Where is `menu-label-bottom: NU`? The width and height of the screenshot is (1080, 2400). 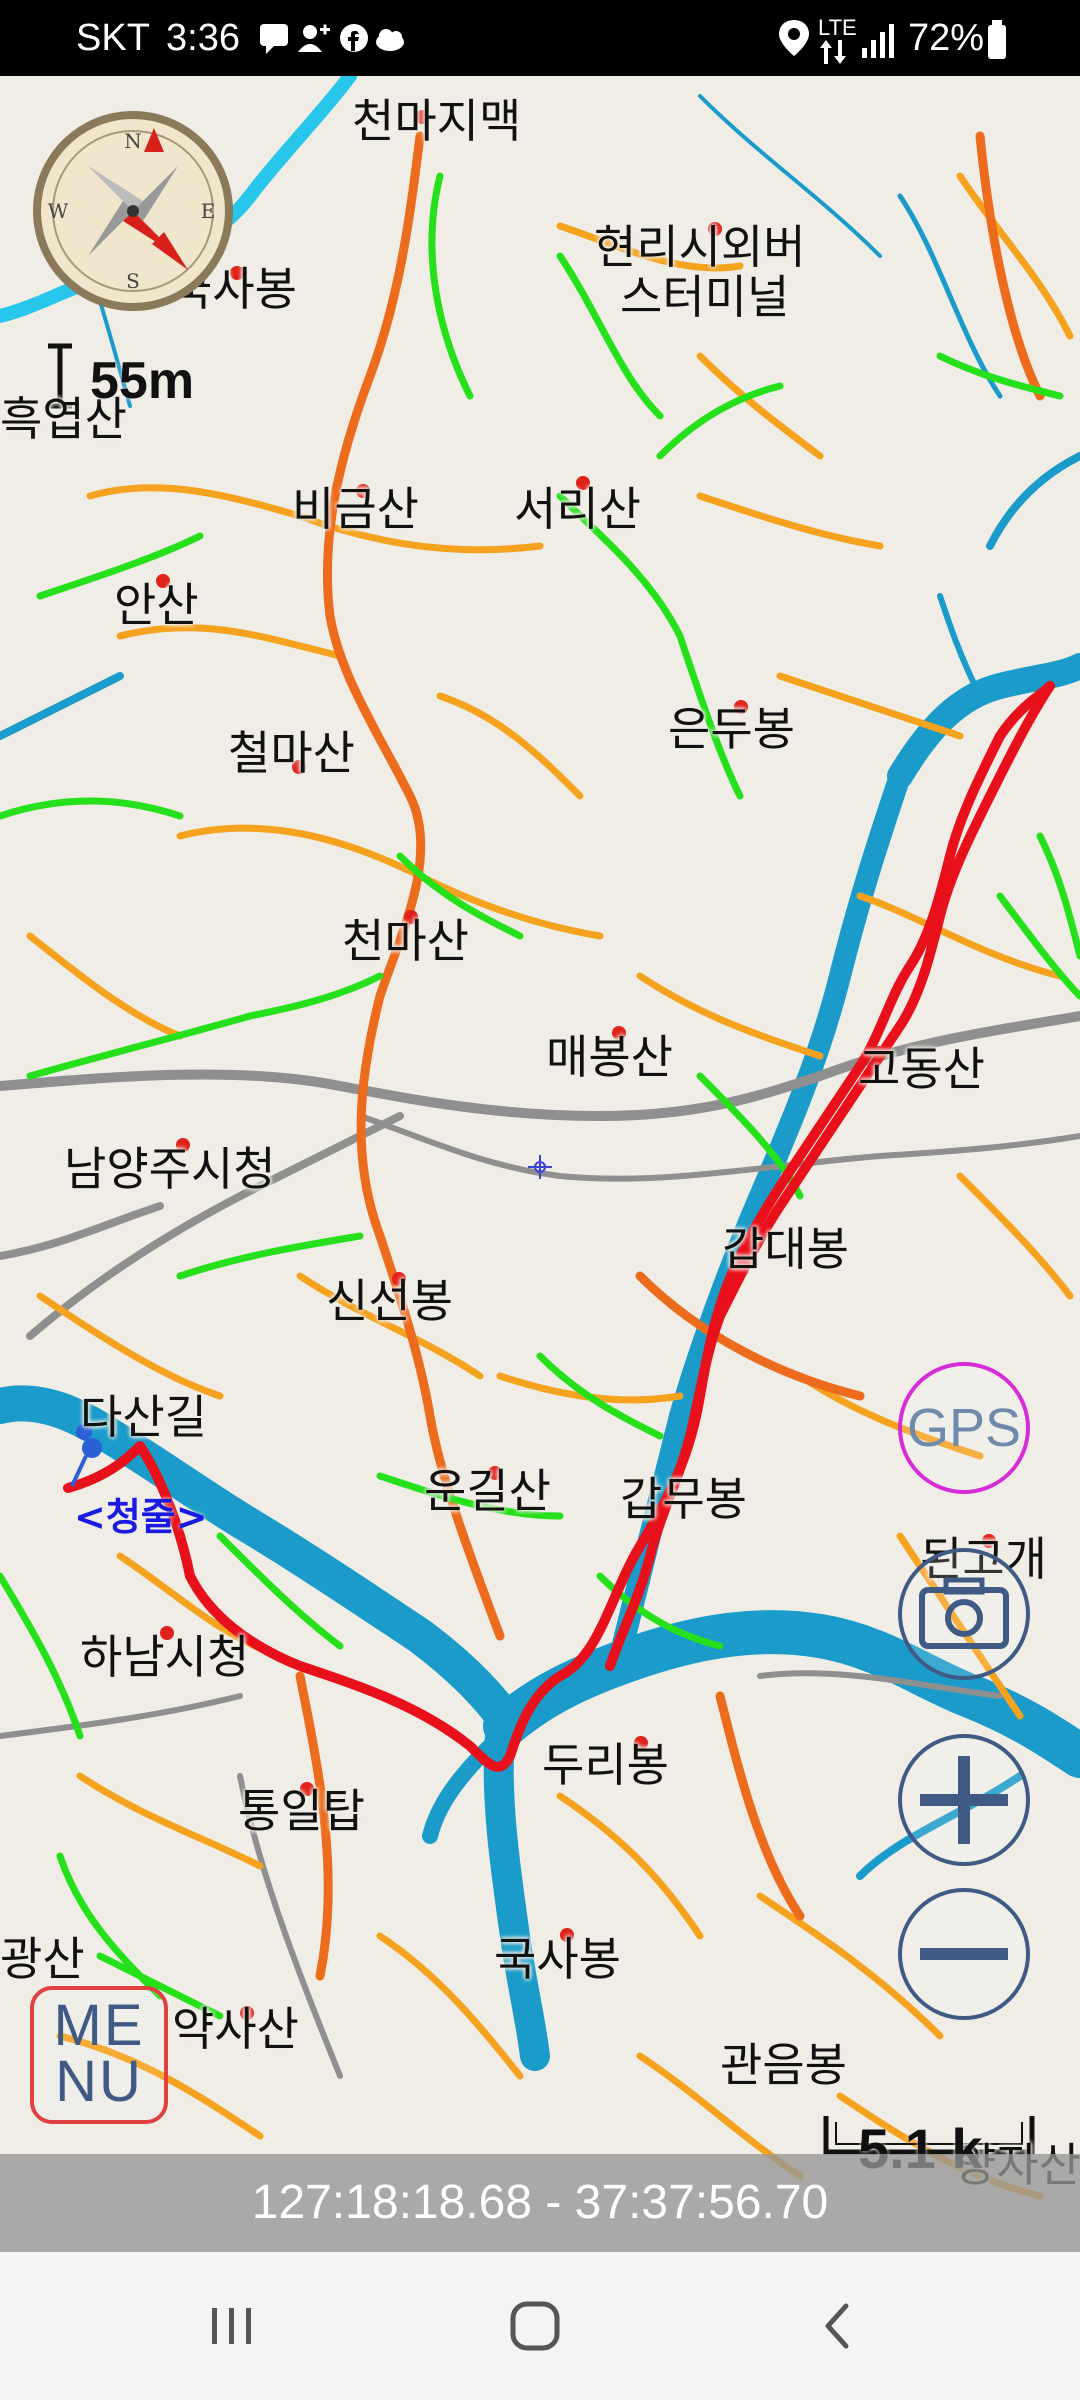
menu-label-bottom: NU is located at coordinates (99, 2081).